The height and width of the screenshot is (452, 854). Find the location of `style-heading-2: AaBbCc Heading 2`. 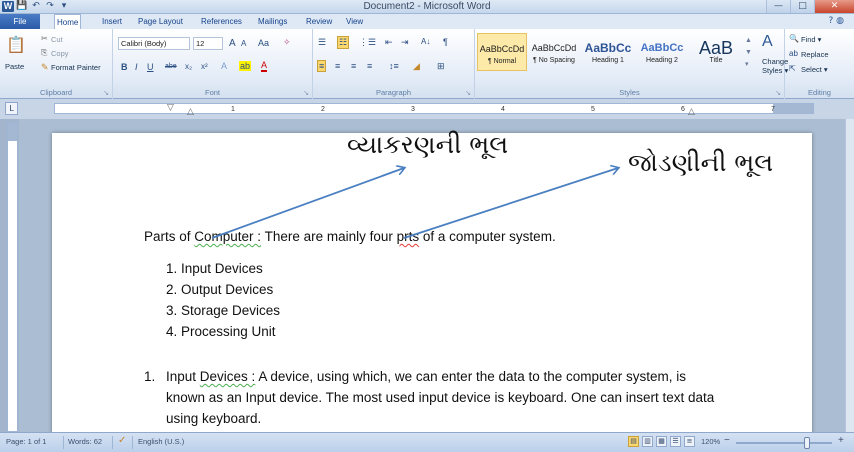

style-heading-2: AaBbCc Heading 2 is located at coordinates (662, 52).